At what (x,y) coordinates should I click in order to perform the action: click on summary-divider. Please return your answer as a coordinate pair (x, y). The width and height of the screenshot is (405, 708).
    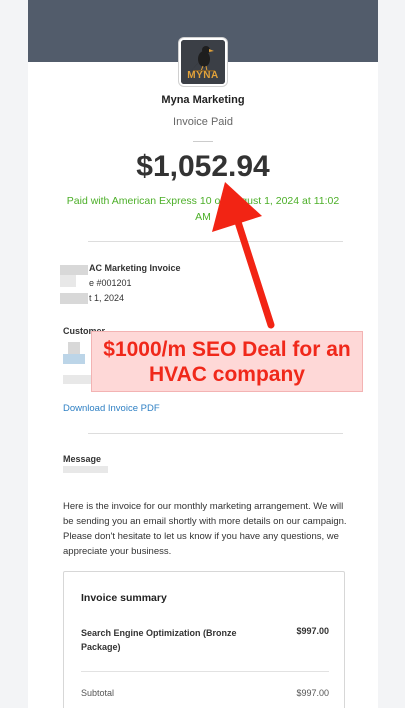
    Looking at the image, I should click on (205, 671).